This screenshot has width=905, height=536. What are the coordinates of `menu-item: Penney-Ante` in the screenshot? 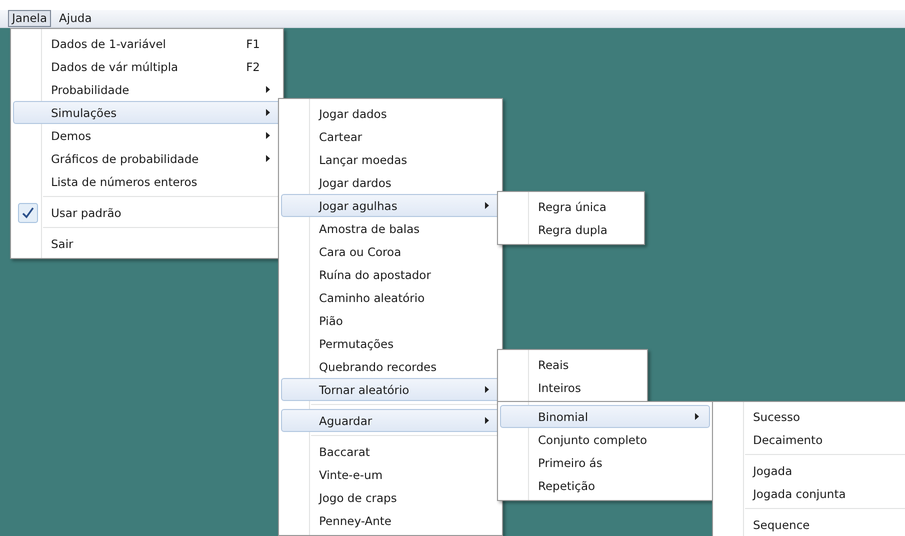 It's located at (390, 520).